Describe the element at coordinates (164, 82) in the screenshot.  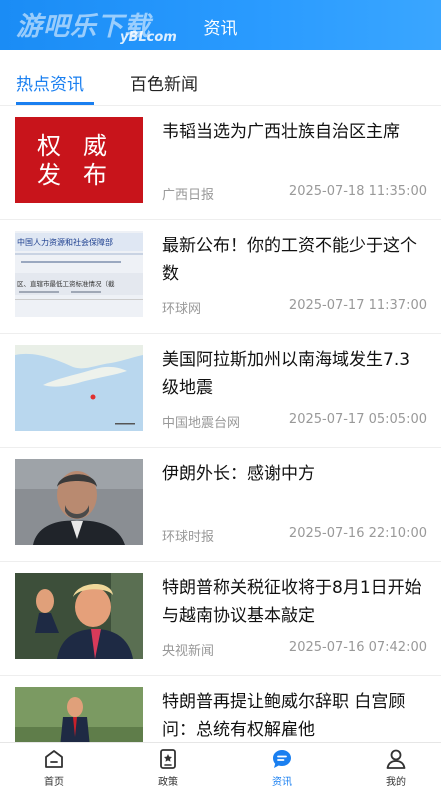
I see `tab-baise-news: 百色新闻` at that location.